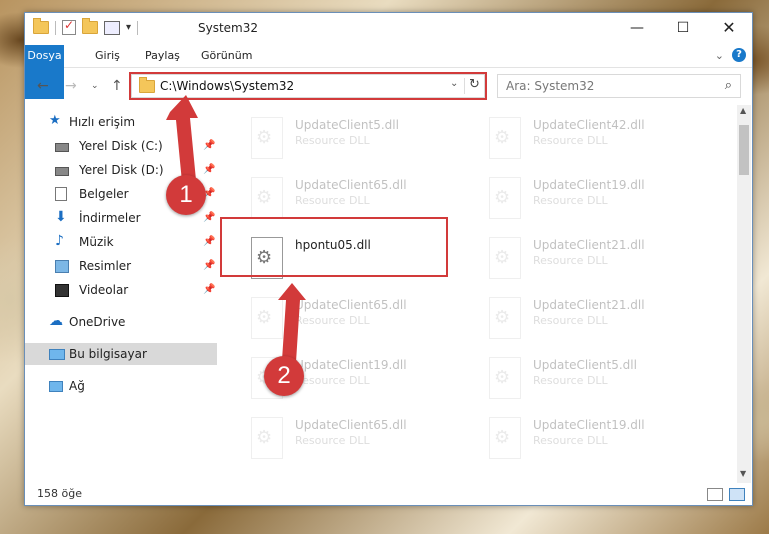 This screenshot has width=769, height=534. Describe the element at coordinates (105, 266) in the screenshot. I see `sidebar-item-label: Resimler` at that location.